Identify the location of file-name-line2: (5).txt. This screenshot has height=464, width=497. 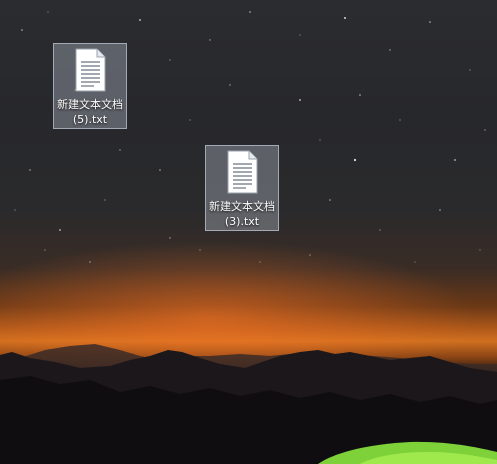
(90, 119).